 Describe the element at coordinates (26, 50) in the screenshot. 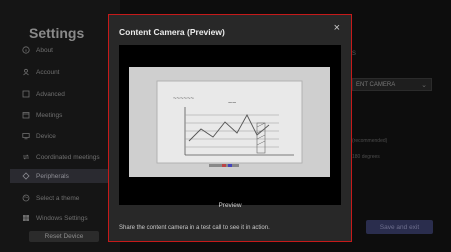

I see `info-icon` at that location.